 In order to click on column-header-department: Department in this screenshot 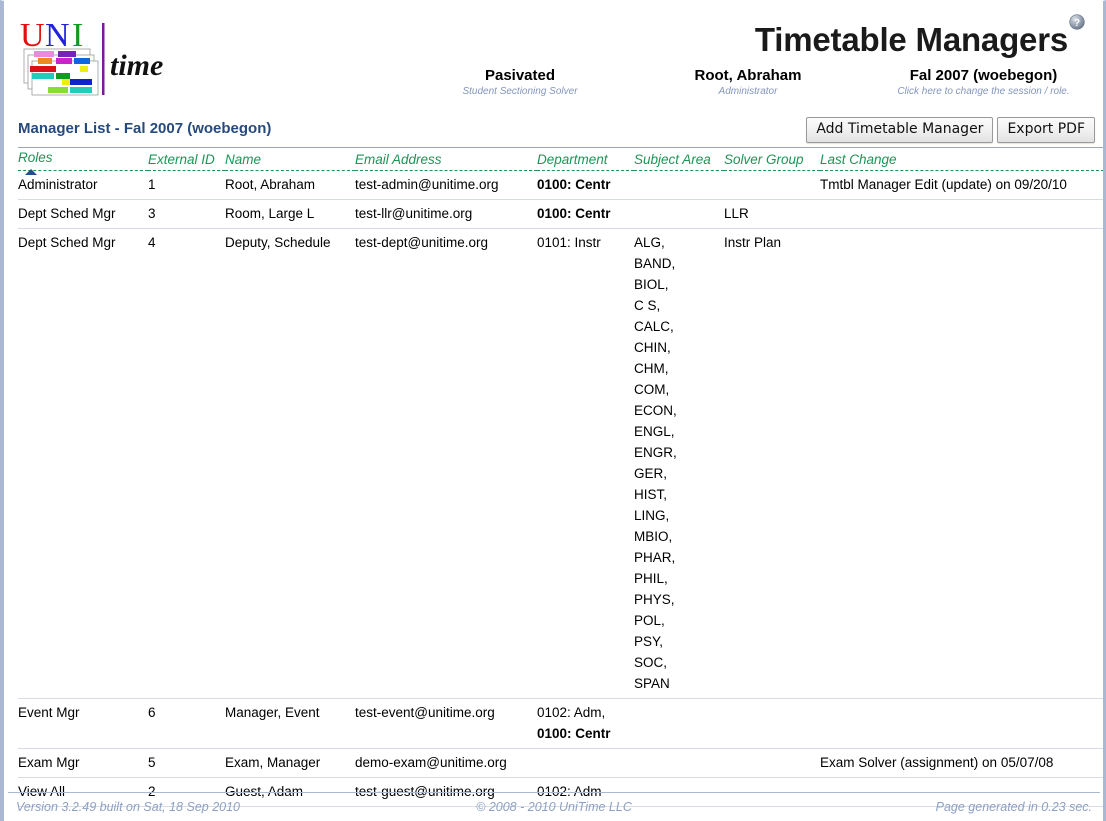, I will do `click(585, 159)`.